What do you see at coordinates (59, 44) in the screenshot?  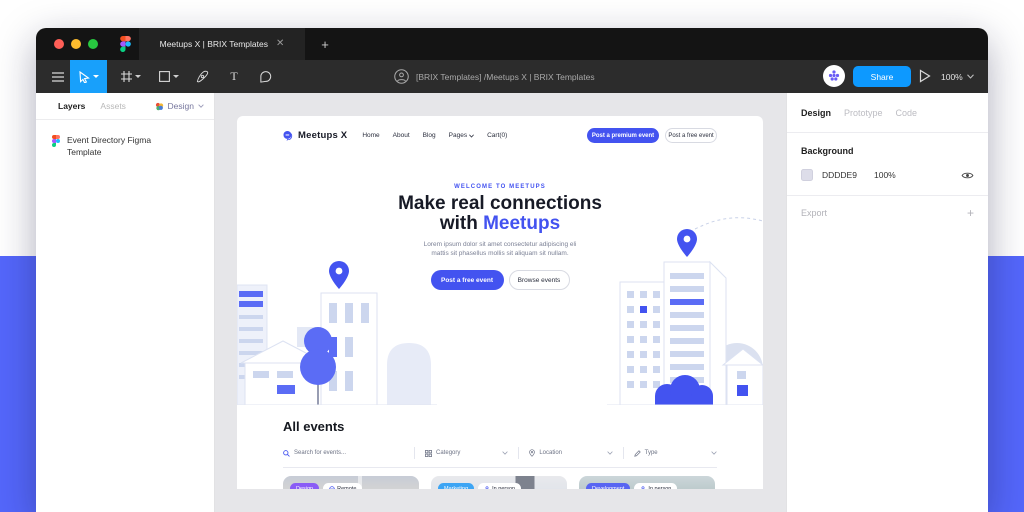 I see `close-window-button` at bounding box center [59, 44].